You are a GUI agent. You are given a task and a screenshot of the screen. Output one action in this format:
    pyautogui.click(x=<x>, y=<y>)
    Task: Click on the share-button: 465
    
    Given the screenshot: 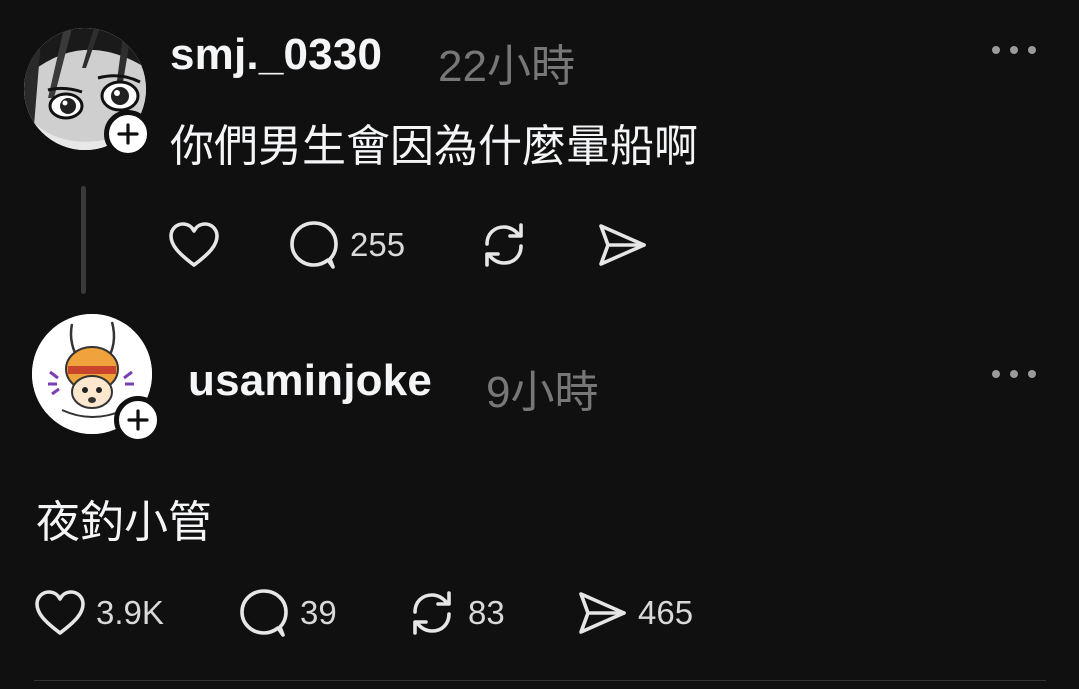 What is the action you would take?
    pyautogui.click(x=634, y=613)
    